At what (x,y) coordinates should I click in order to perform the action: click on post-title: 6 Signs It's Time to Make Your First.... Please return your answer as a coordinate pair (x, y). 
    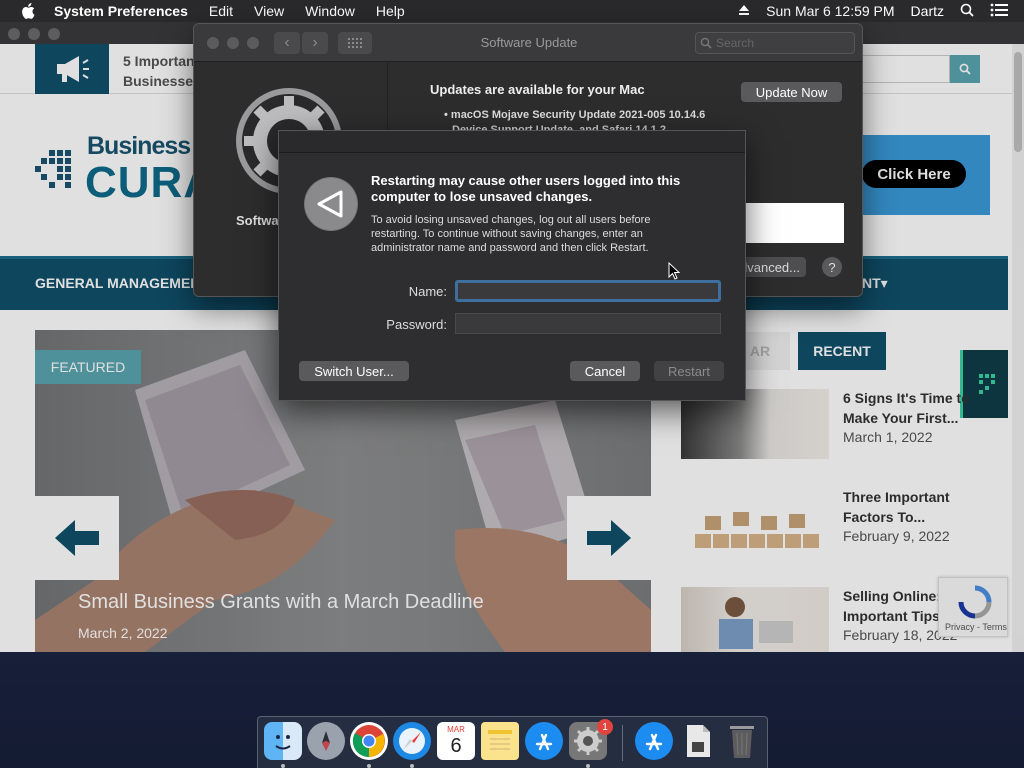
    Looking at the image, I should click on (918, 408).